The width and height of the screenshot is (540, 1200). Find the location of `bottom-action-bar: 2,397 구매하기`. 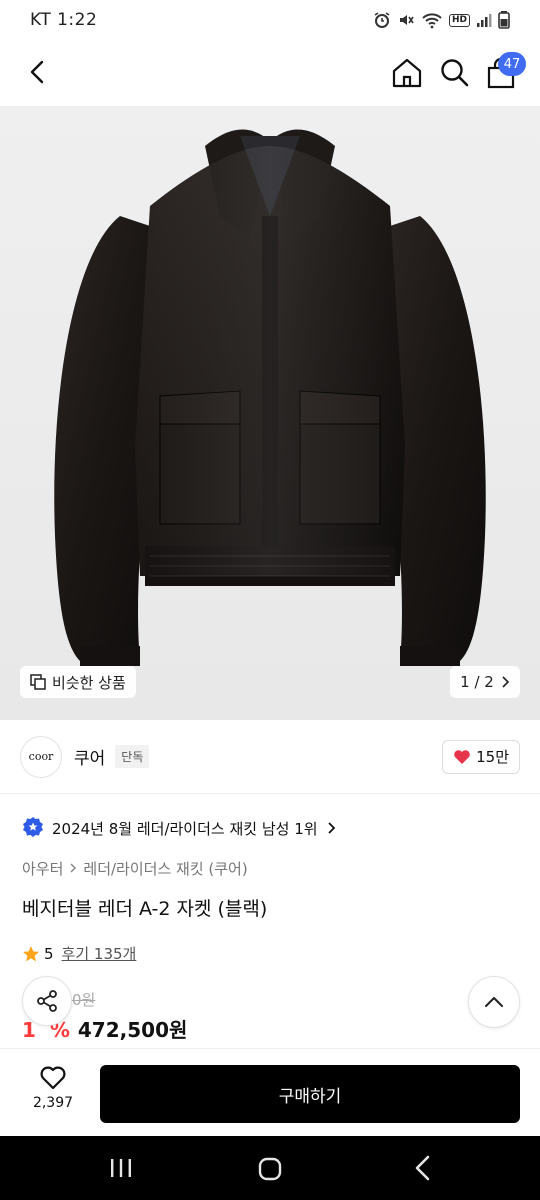

bottom-action-bar: 2,397 구매하기 is located at coordinates (270, 1092).